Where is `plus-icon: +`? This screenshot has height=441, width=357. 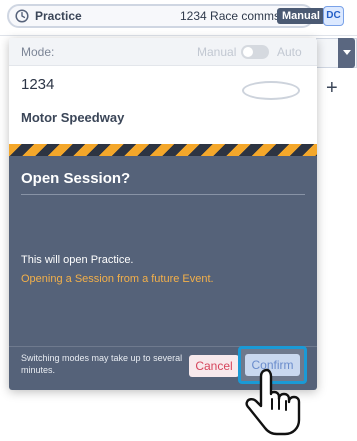 plus-icon: + is located at coordinates (332, 88).